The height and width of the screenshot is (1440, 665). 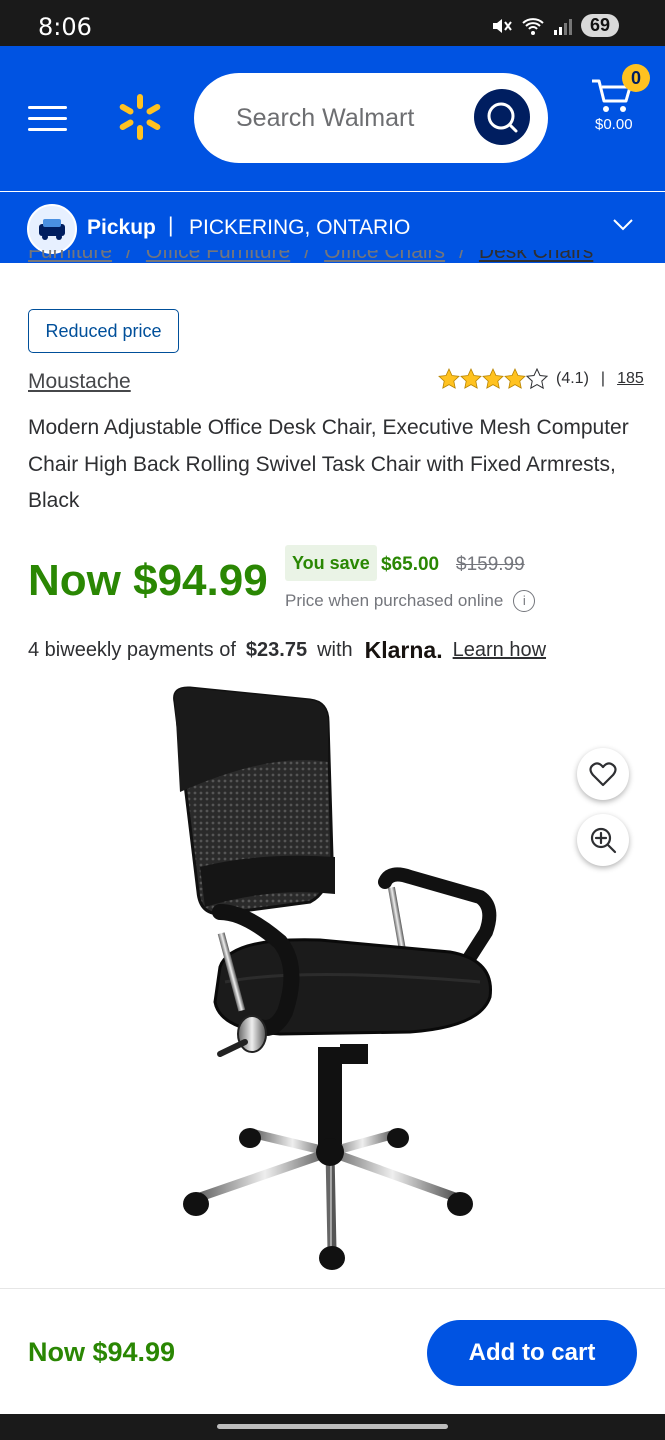 What do you see at coordinates (325, 118) in the screenshot?
I see `search-input: Search Walmart` at bounding box center [325, 118].